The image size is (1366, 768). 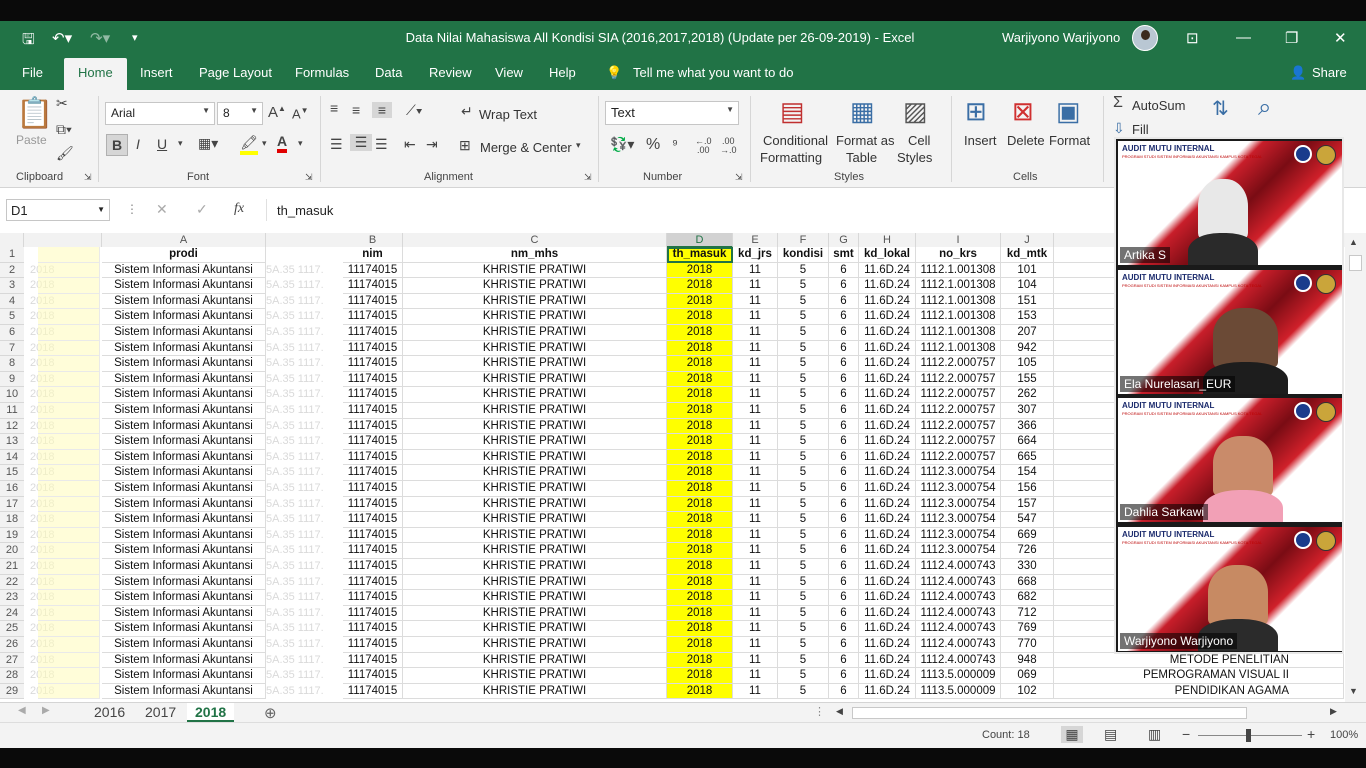 What do you see at coordinates (1027, 489) in the screenshot?
I see `cell-kd_mtk: 156` at bounding box center [1027, 489].